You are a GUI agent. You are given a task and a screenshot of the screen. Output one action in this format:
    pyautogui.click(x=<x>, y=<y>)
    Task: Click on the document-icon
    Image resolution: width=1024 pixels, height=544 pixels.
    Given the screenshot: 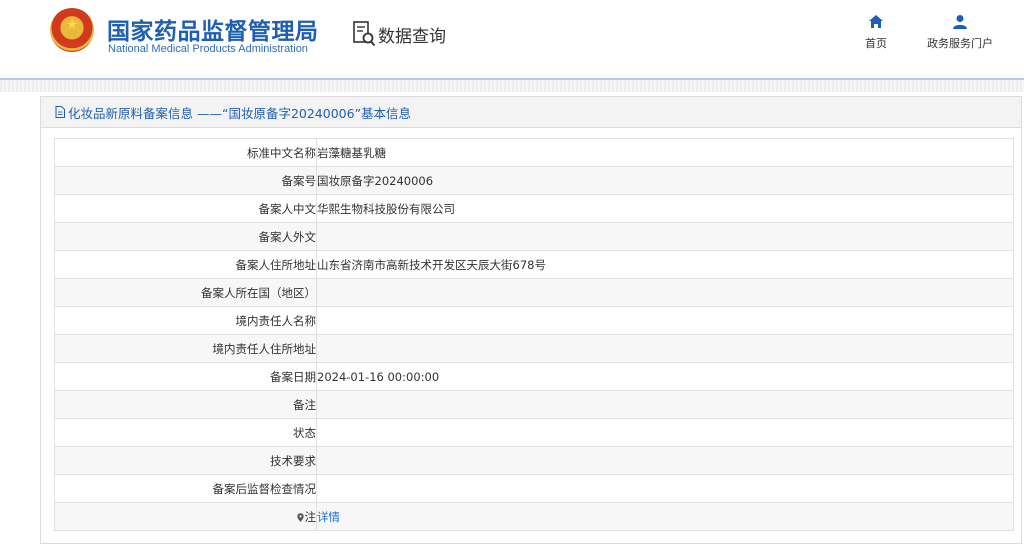 What is the action you would take?
    pyautogui.click(x=60, y=112)
    